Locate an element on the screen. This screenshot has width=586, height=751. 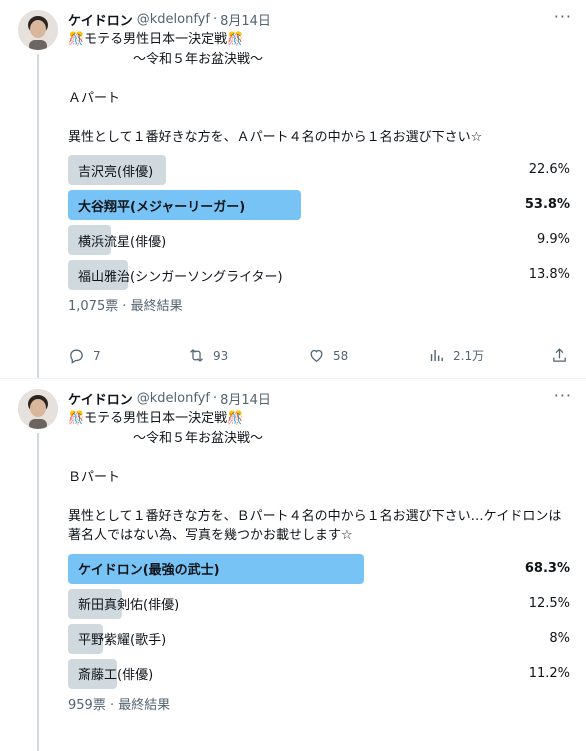
like-button: 58 is located at coordinates (338, 355).